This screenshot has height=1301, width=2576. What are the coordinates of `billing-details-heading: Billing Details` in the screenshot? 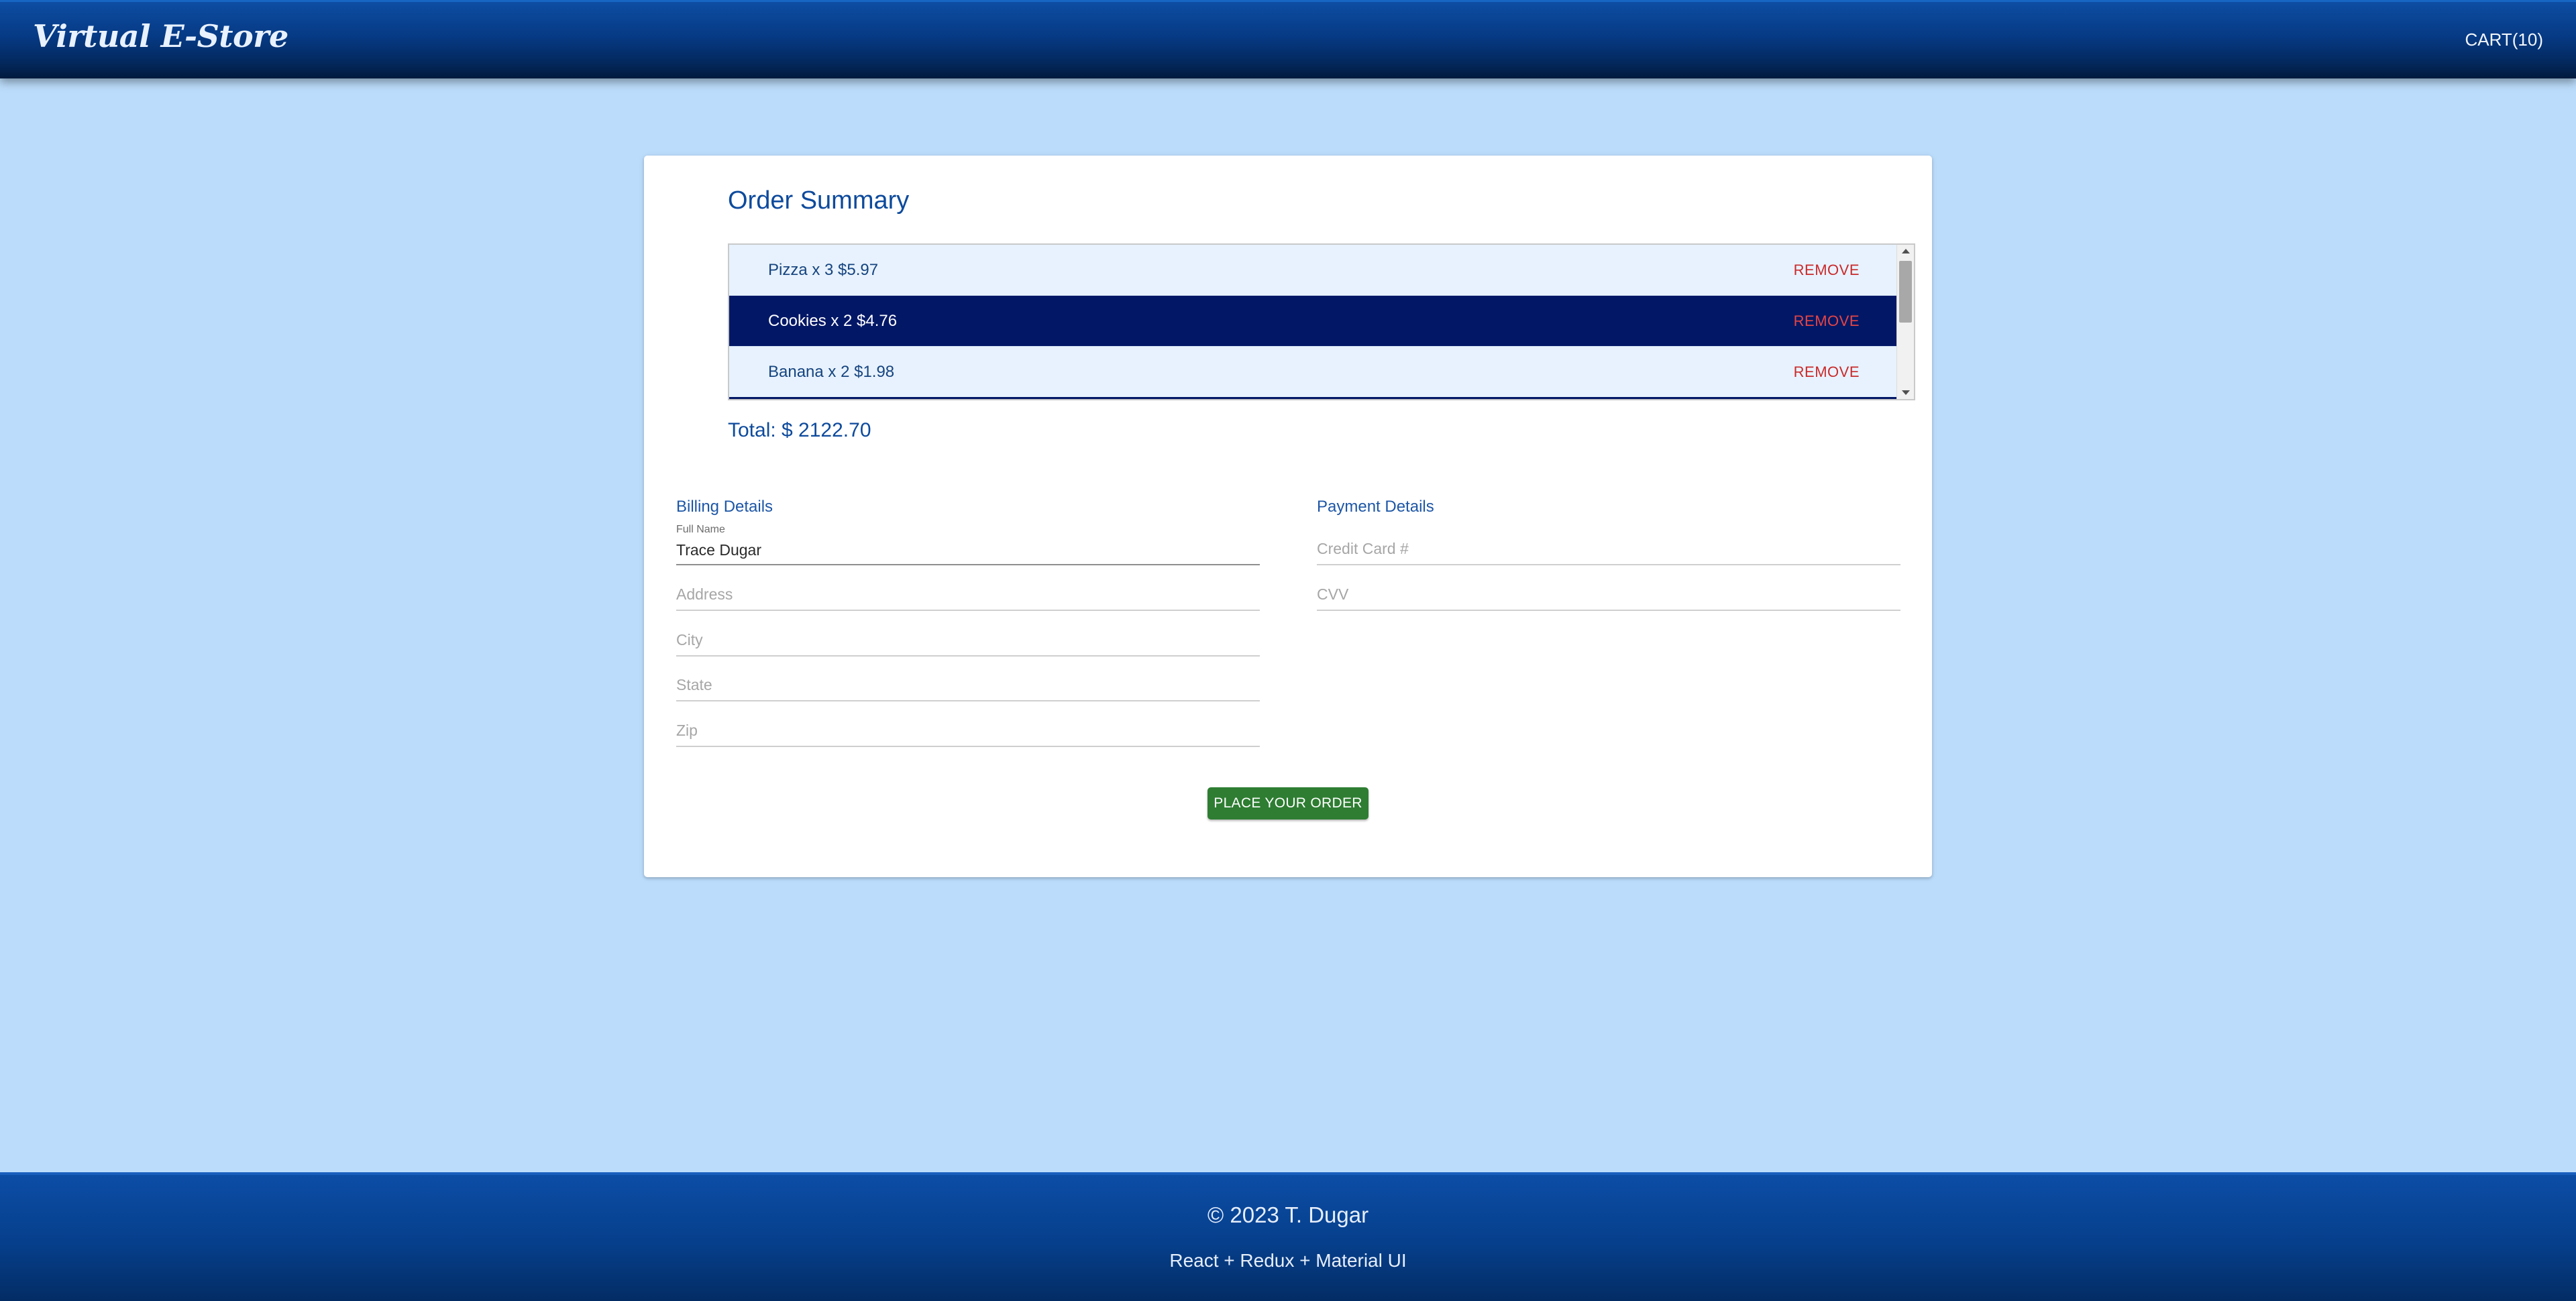 It's located at (724, 507).